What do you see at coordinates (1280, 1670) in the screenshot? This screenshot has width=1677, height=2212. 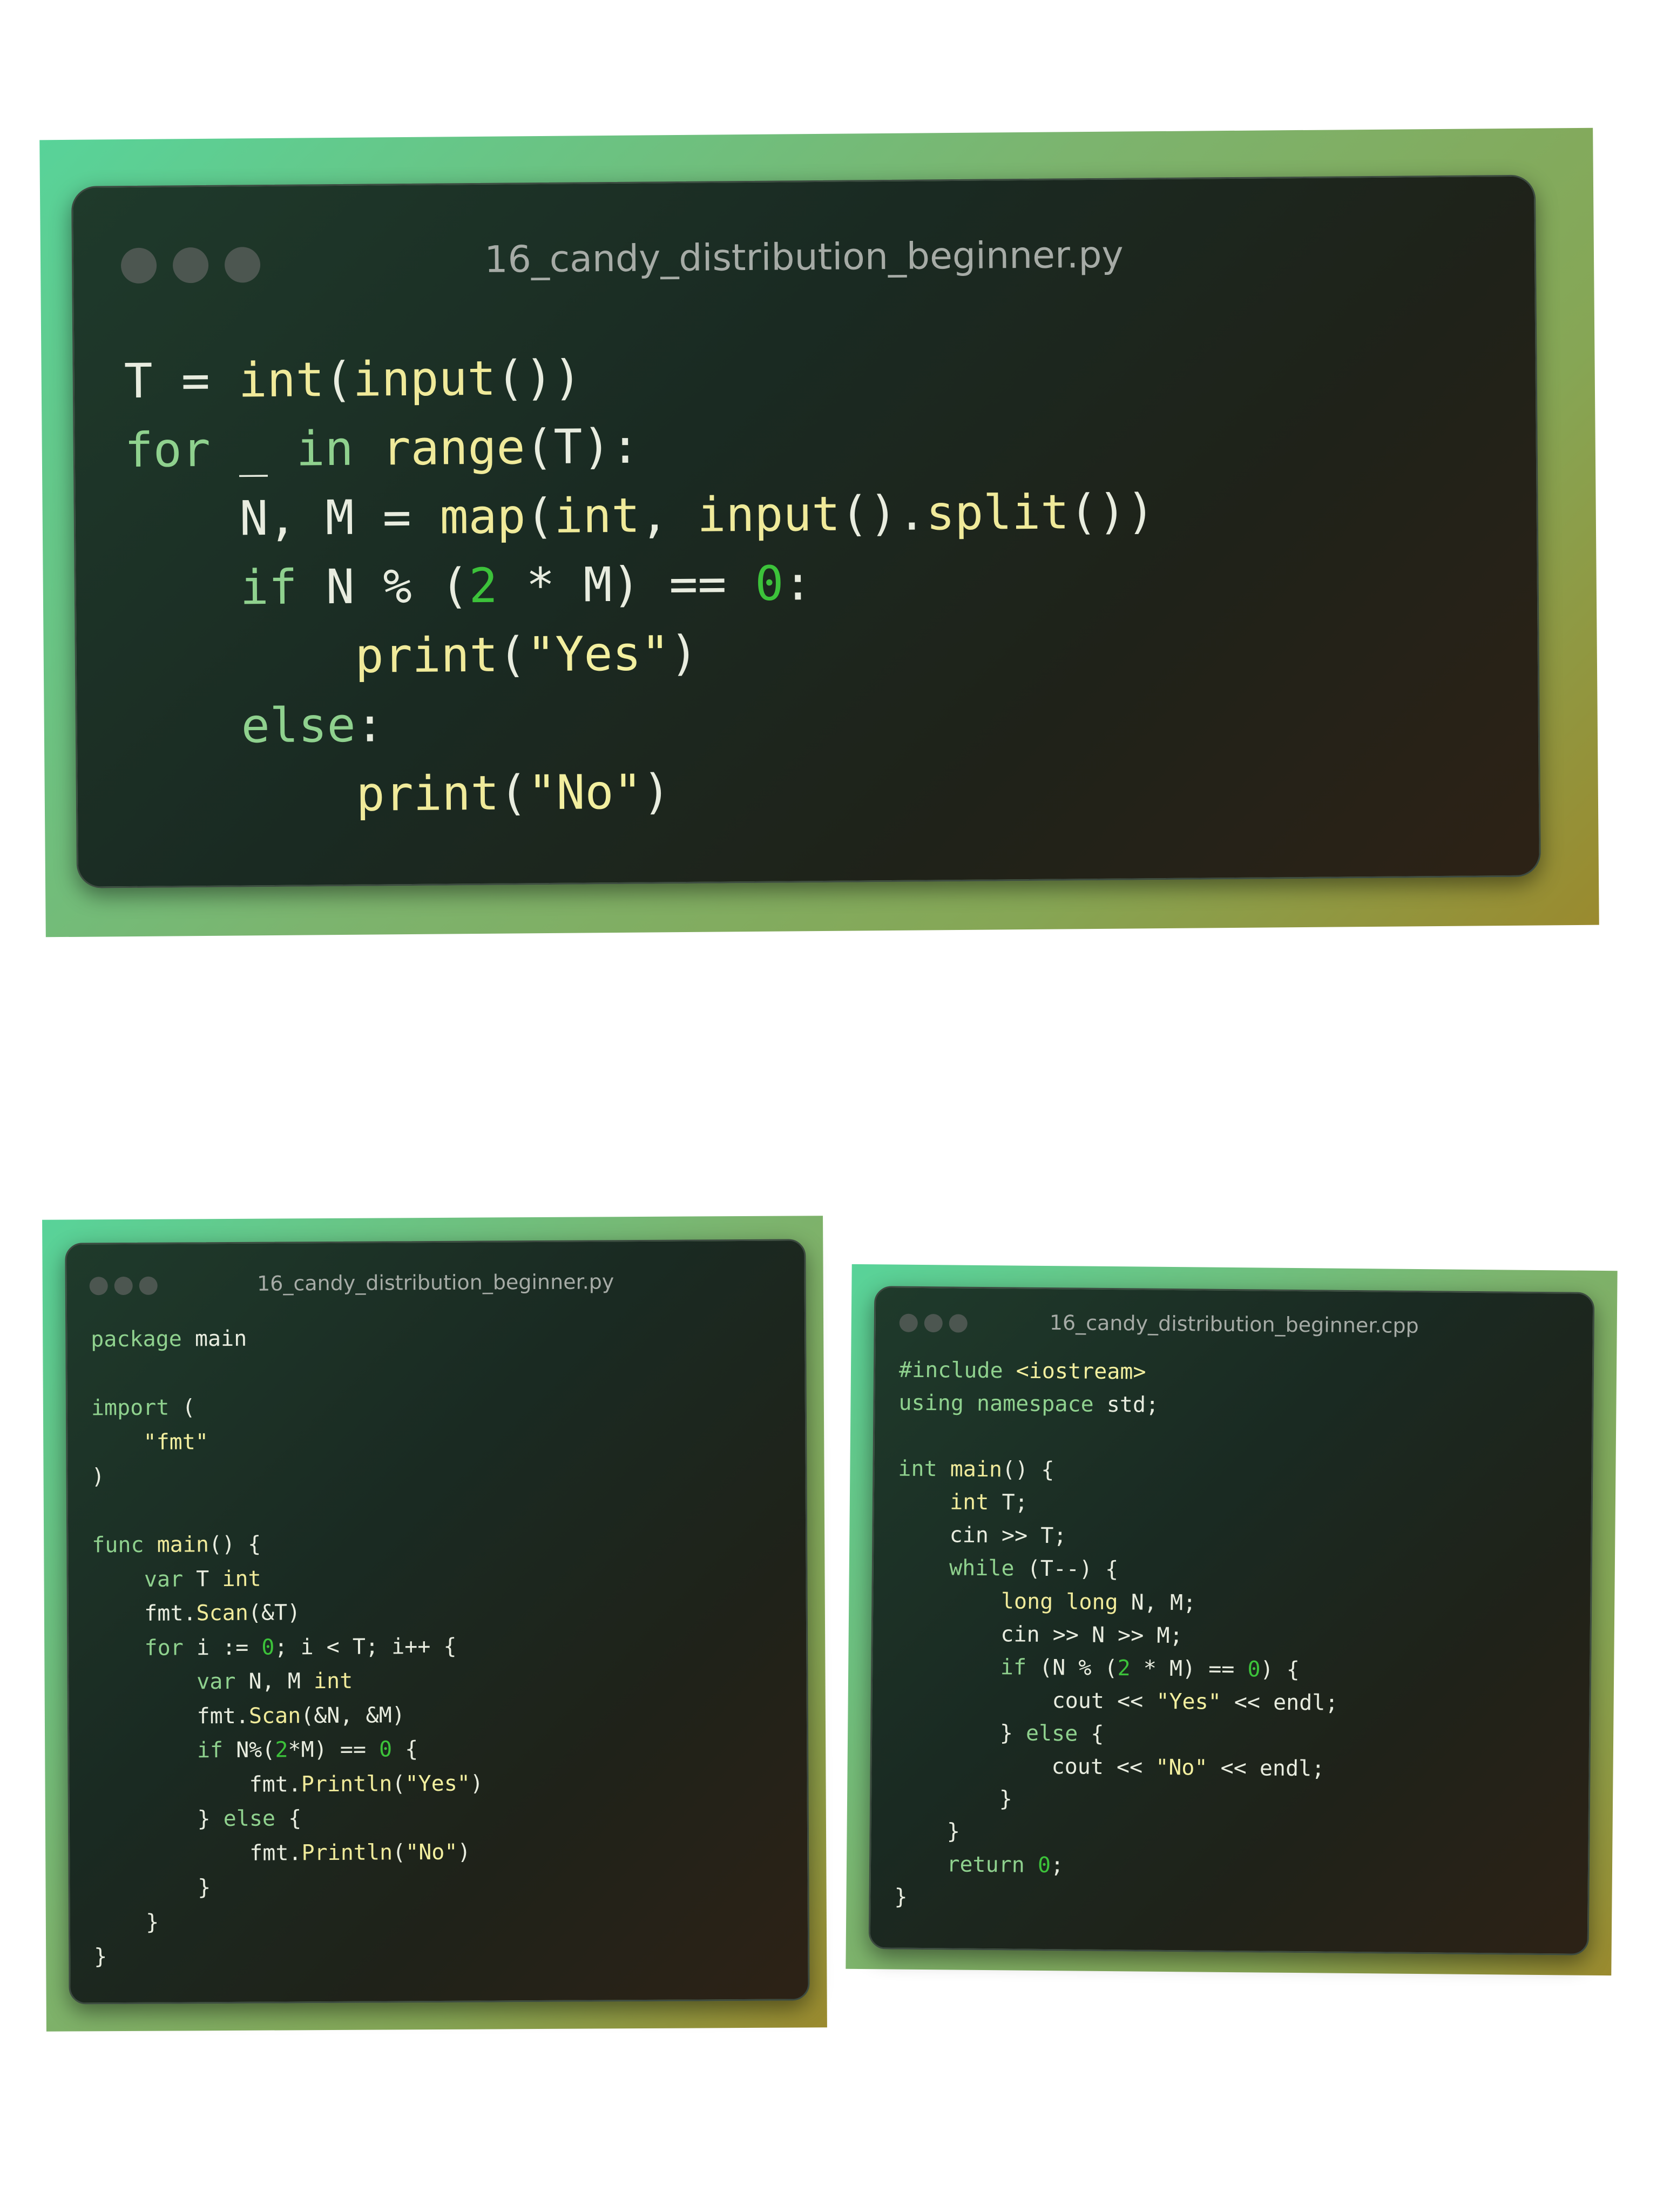 I see `code-token: ) {` at bounding box center [1280, 1670].